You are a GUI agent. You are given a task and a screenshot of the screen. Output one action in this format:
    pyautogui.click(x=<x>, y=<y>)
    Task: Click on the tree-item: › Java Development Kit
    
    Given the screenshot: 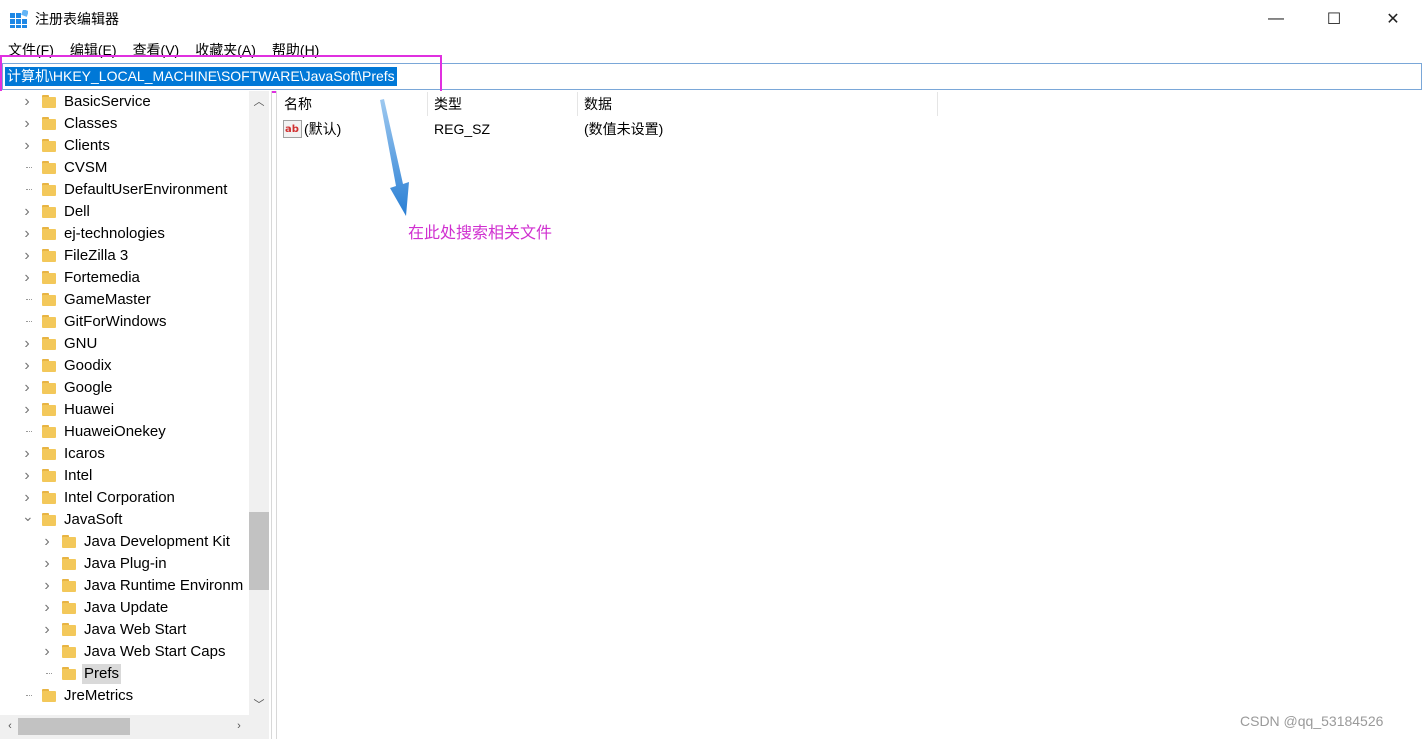 What is the action you would take?
    pyautogui.click(x=125, y=542)
    